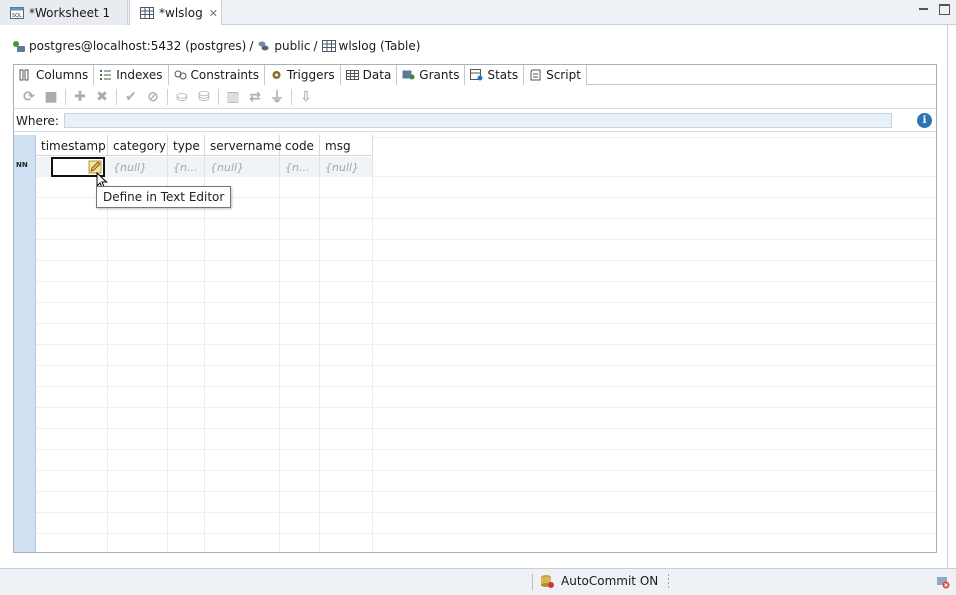  Describe the element at coordinates (431, 75) in the screenshot. I see `tab-grants: Grants` at that location.